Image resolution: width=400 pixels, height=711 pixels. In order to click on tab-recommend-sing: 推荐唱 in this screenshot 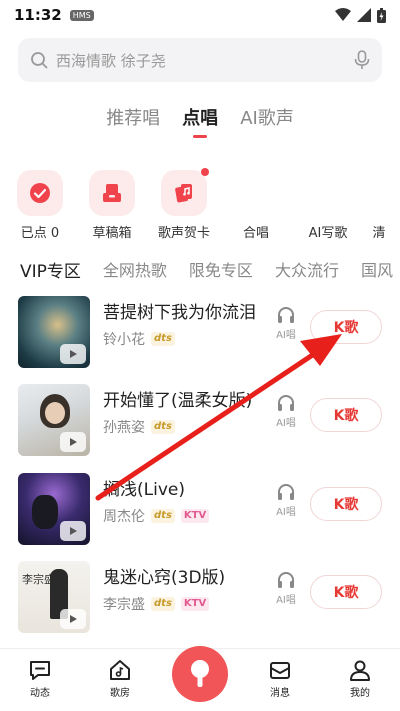, I will do `click(133, 122)`.